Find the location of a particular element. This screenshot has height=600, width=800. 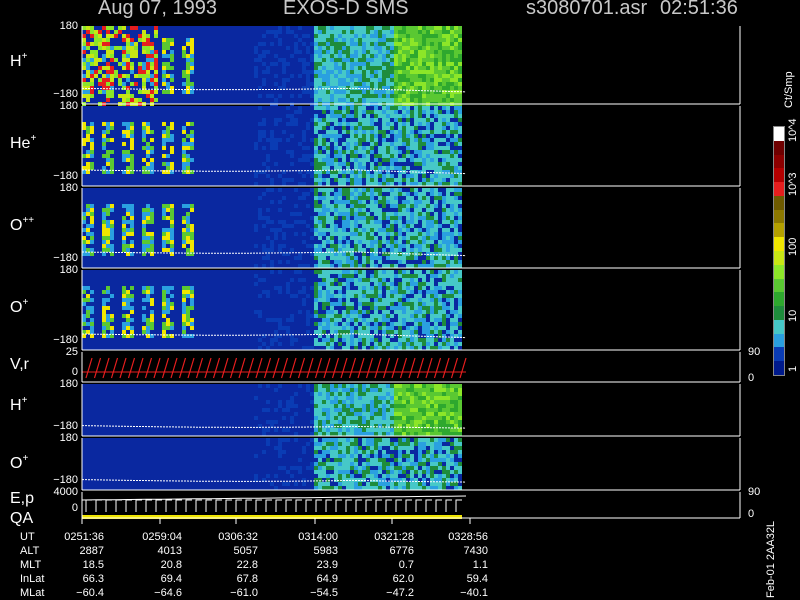

colorbar-segment is located at coordinates (779, 368).